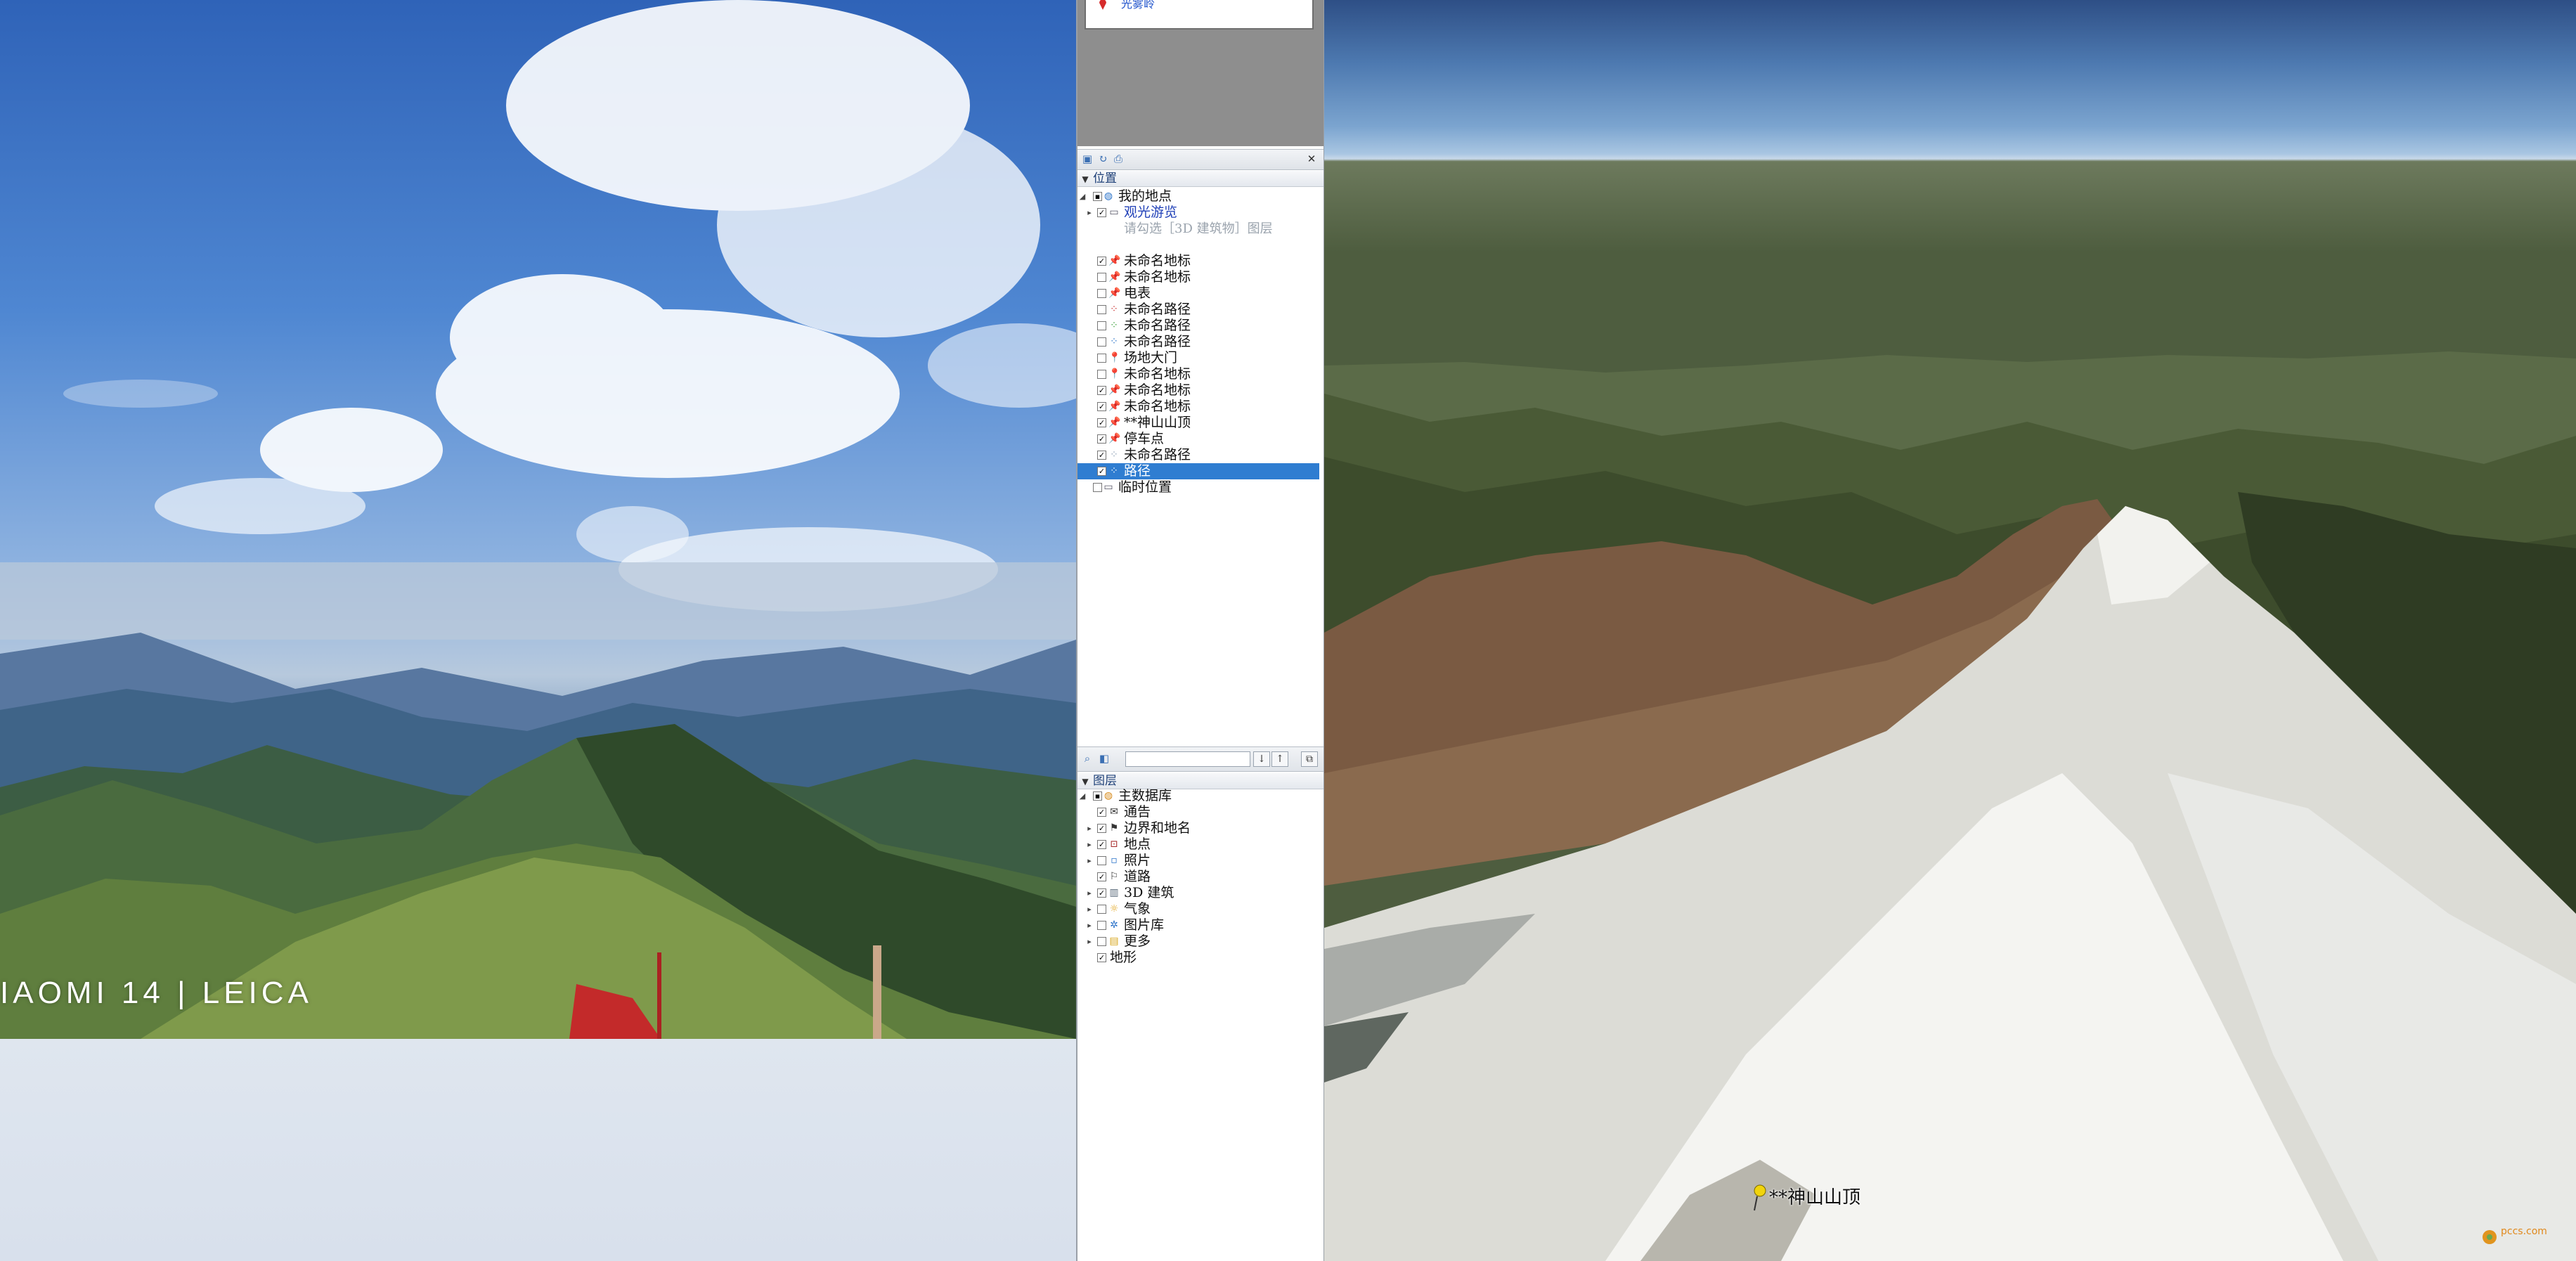 The width and height of the screenshot is (2576, 1261). I want to click on search-next-button: ↓, so click(1261, 759).